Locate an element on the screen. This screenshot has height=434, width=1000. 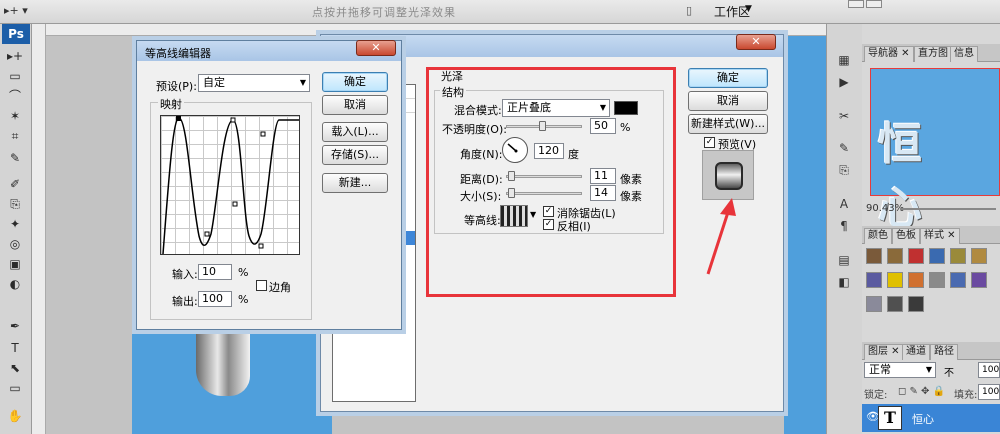
tab-histogram: 直方图 is located at coordinates (933, 54).